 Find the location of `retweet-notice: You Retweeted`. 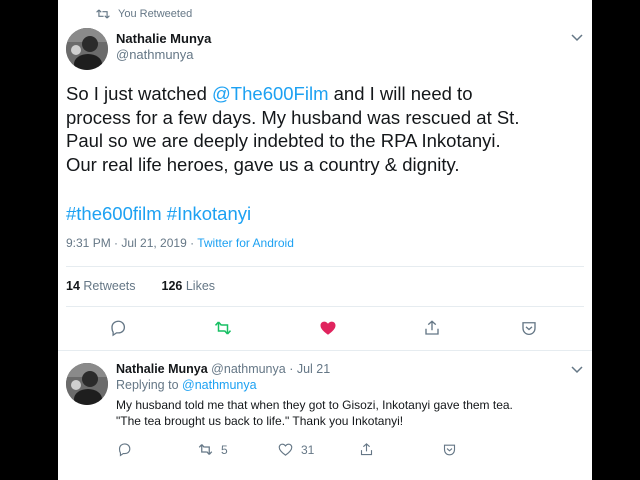

retweet-notice: You Retweeted is located at coordinates (144, 14).